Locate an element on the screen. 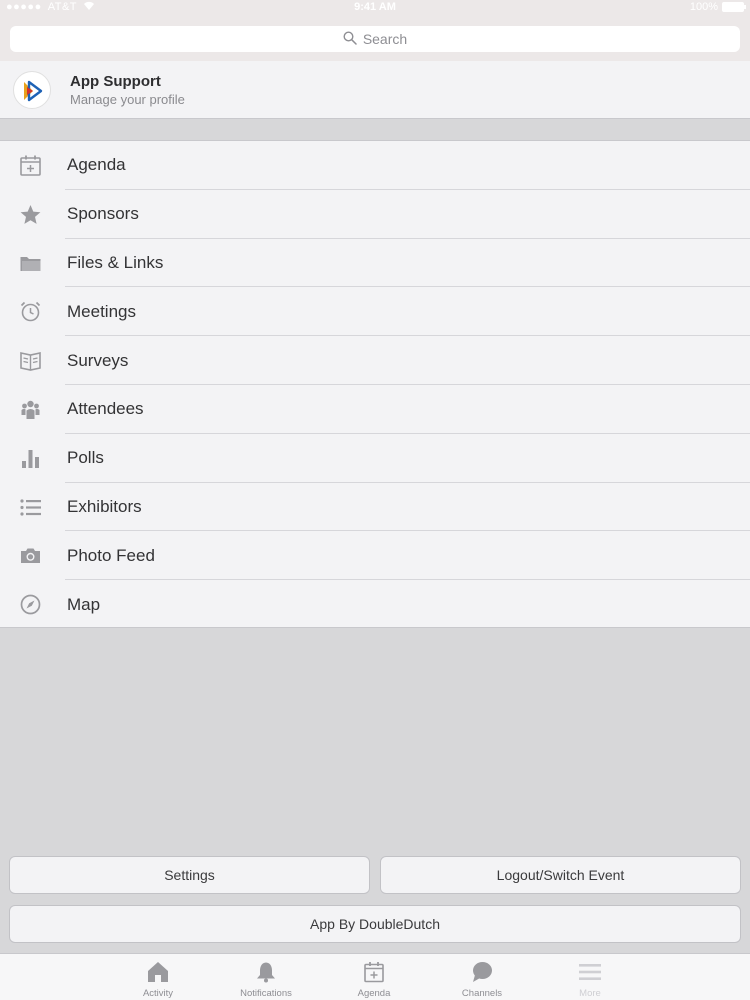  menu-item-photo-feed: Photo Feed is located at coordinates (375, 556).